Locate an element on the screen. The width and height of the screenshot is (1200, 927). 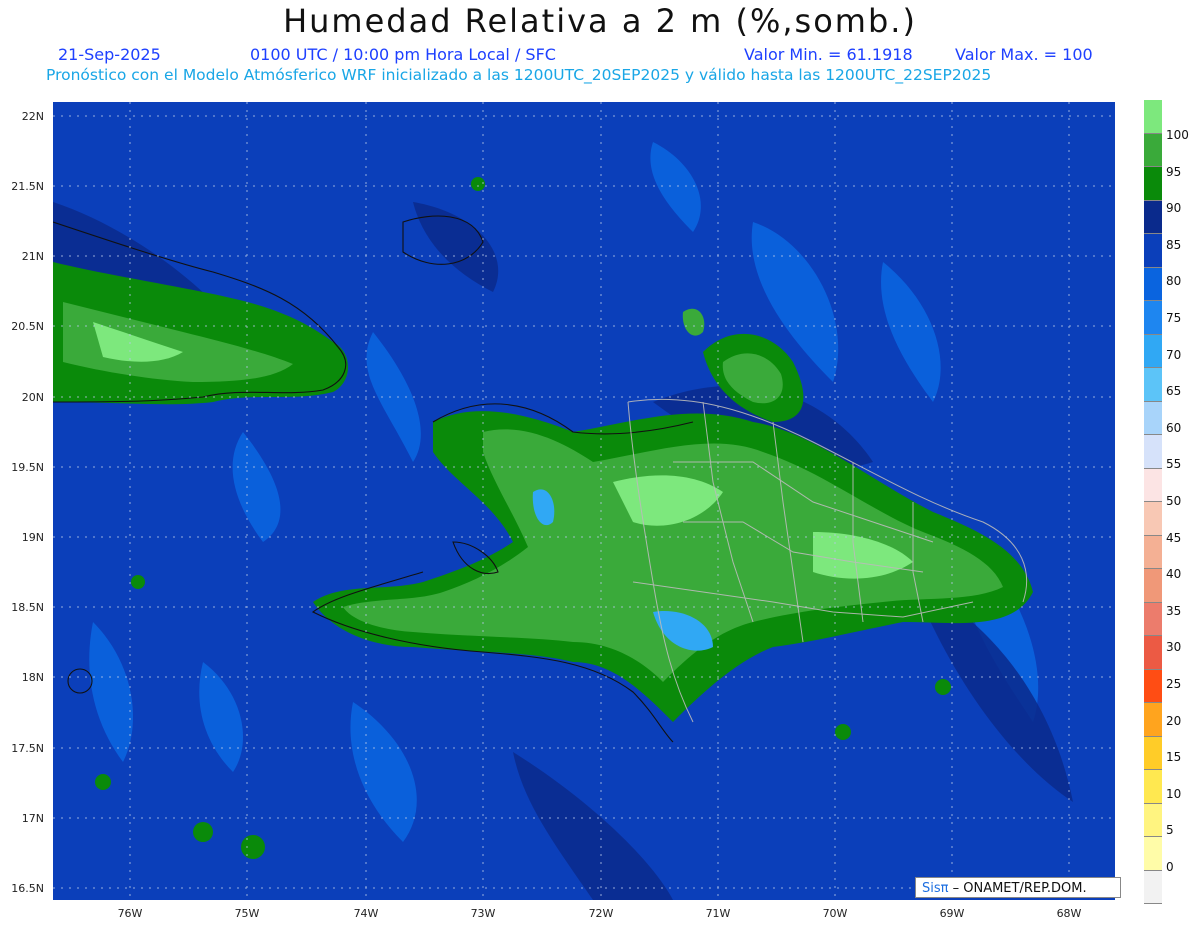
colorbar-label: 60 is located at coordinates (1174, 427).